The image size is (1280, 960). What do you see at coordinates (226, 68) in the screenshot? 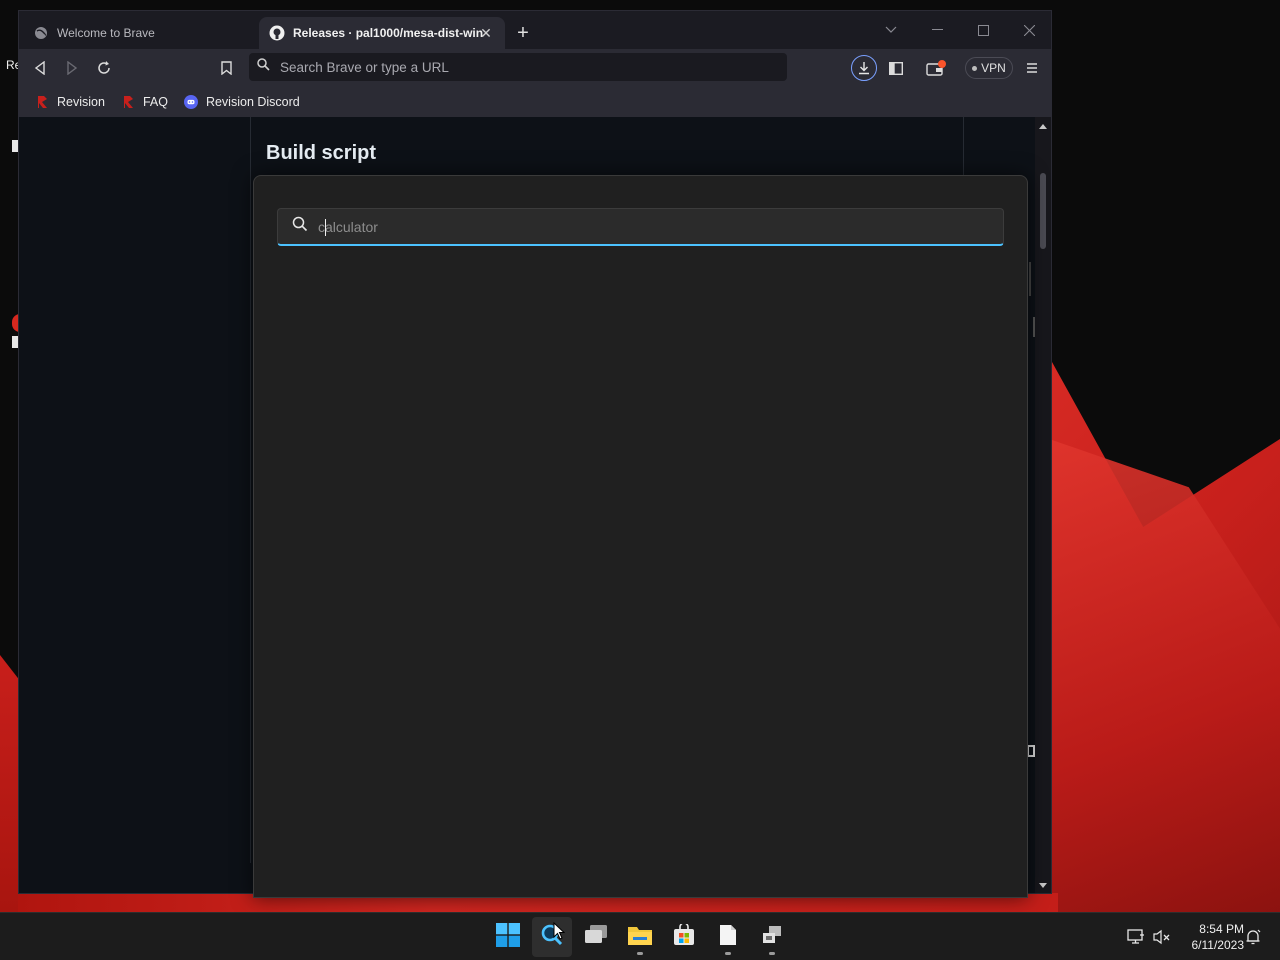
I see `bookmark-icon` at bounding box center [226, 68].